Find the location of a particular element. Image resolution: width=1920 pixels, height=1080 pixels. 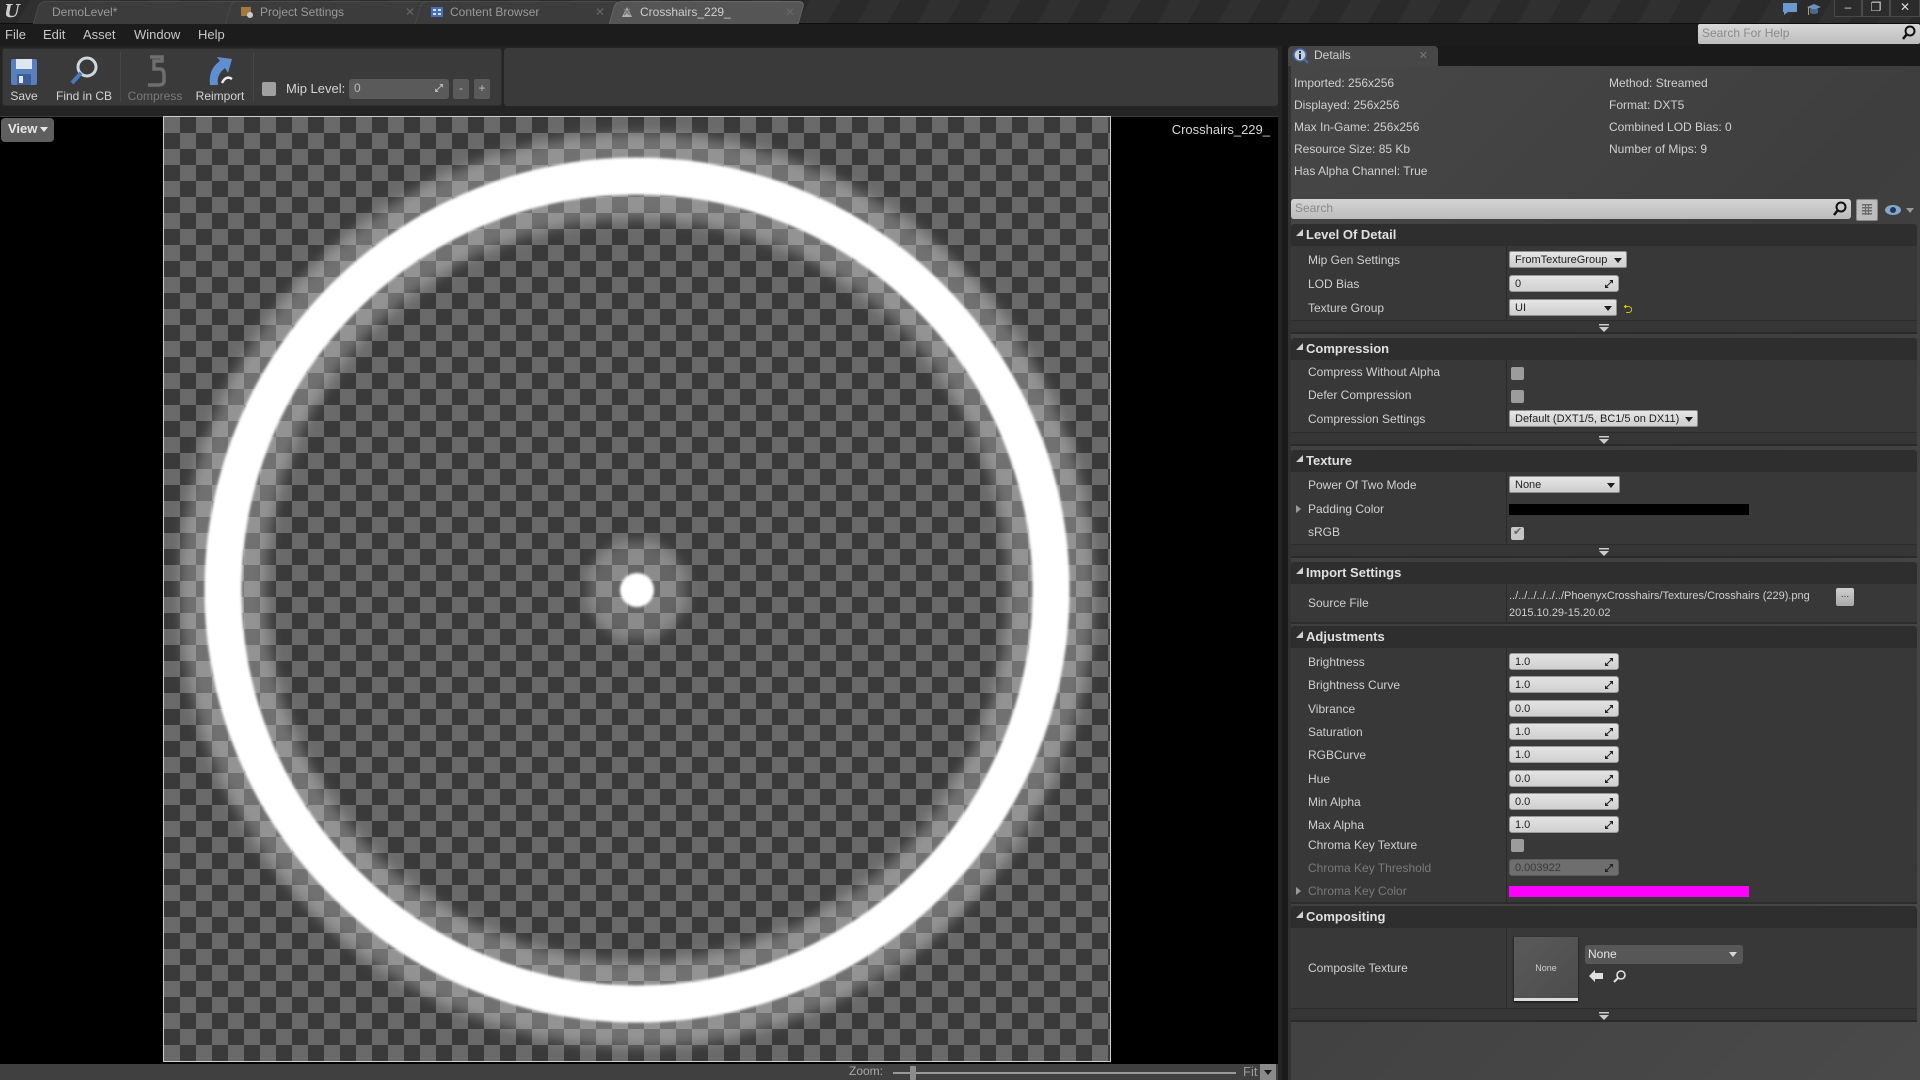

zoom-slider is located at coordinates (1064, 1073).